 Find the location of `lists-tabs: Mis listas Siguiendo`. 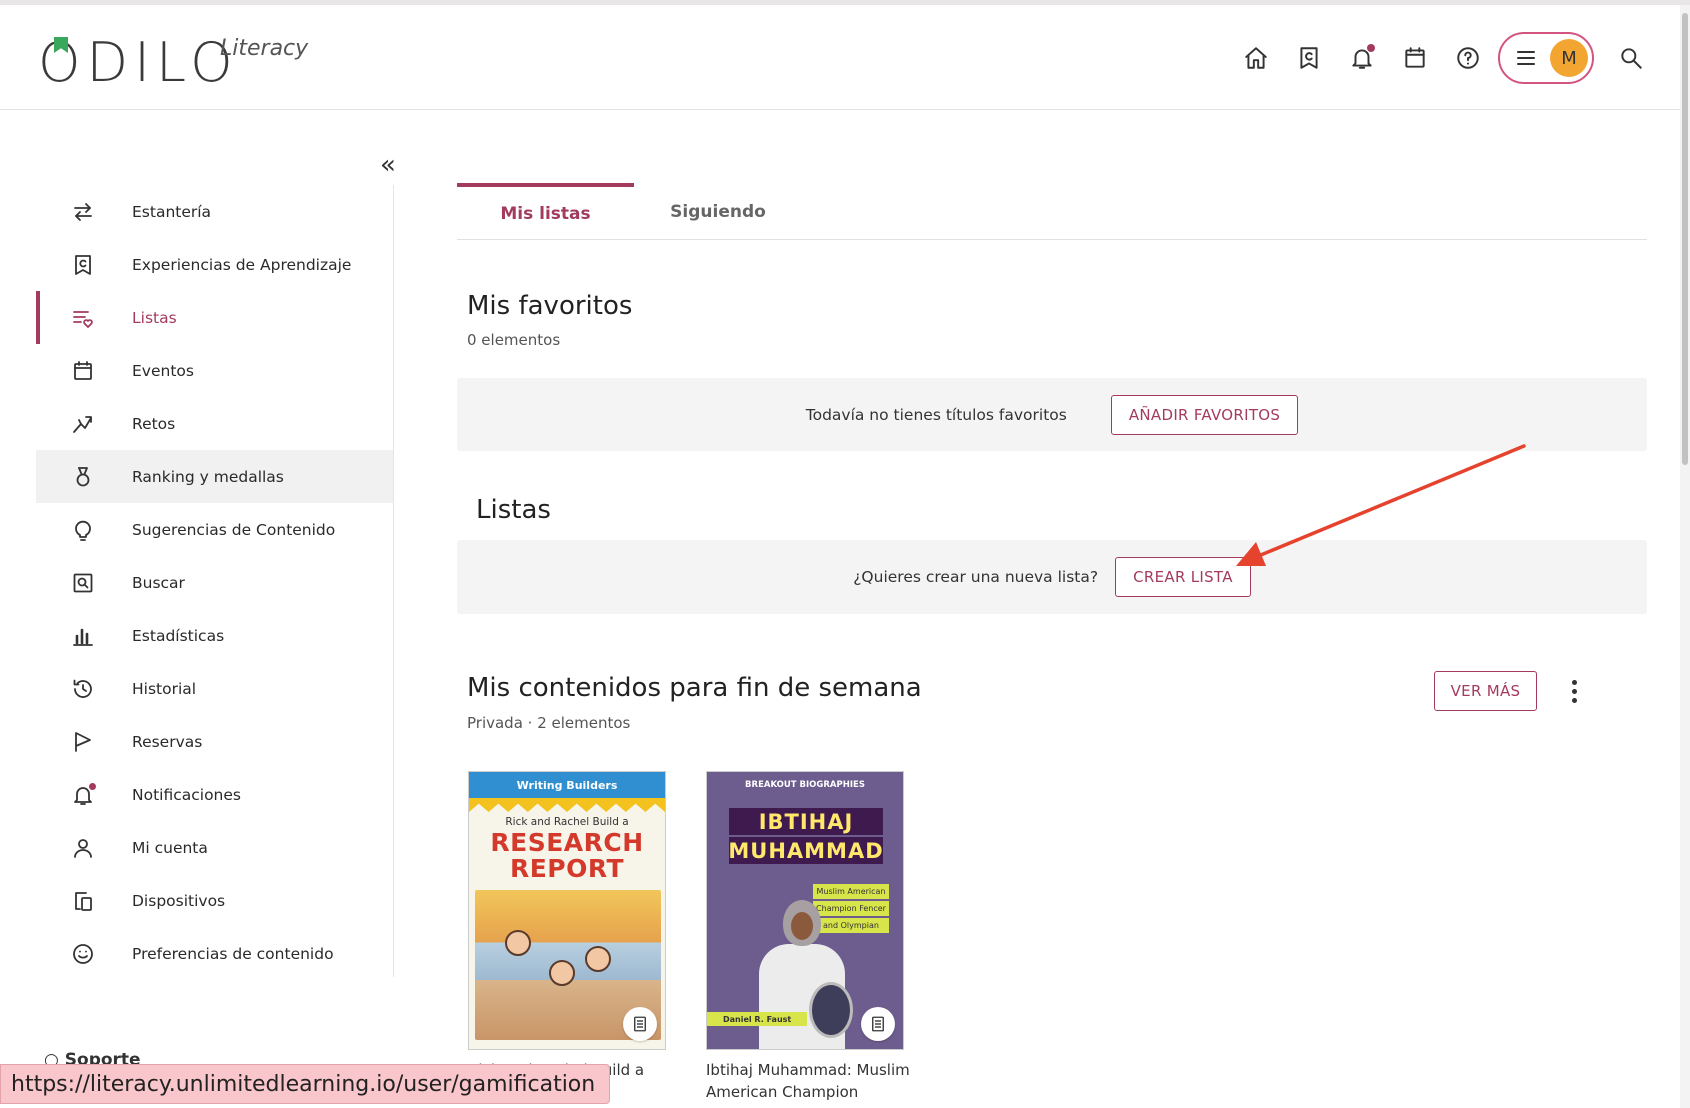

lists-tabs: Mis listas Siguiendo is located at coordinates (1052, 211).